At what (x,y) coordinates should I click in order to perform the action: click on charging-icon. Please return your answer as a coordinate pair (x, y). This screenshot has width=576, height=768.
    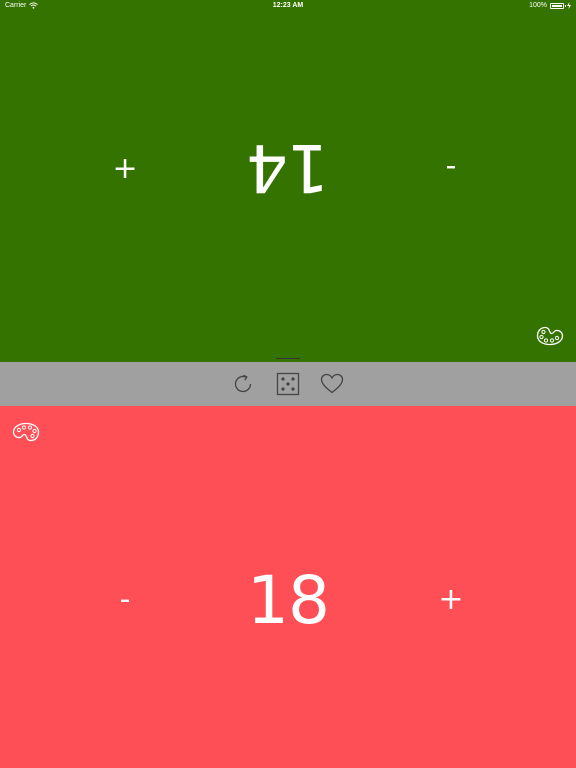
    Looking at the image, I should click on (569, 5).